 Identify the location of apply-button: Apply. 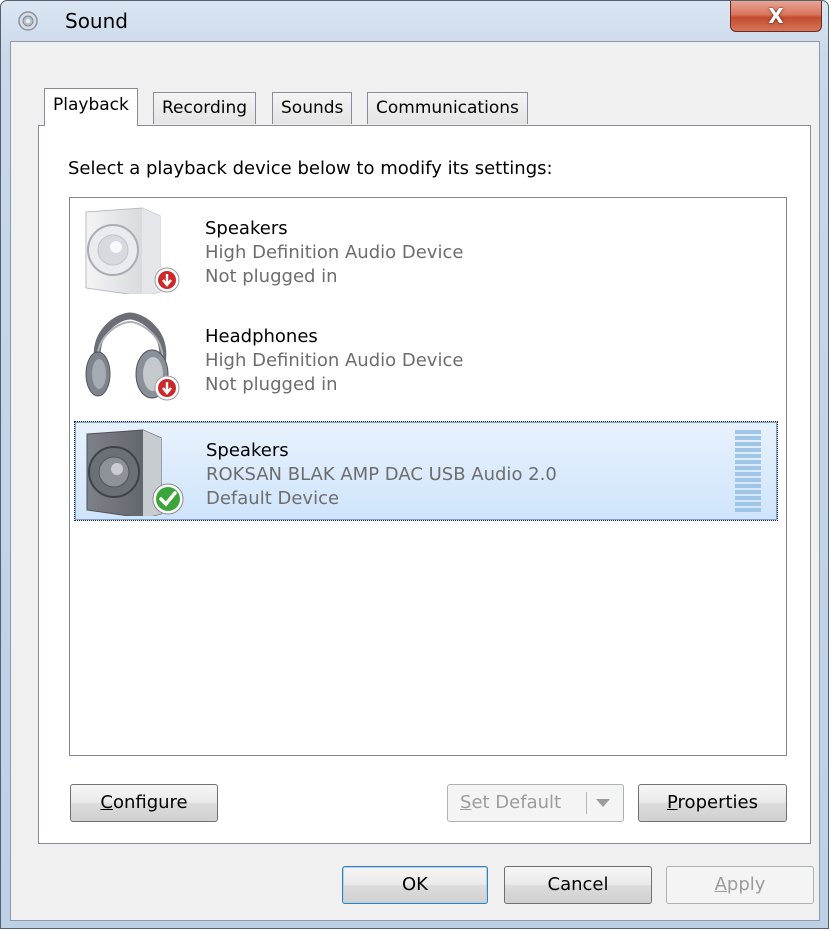
(740, 885).